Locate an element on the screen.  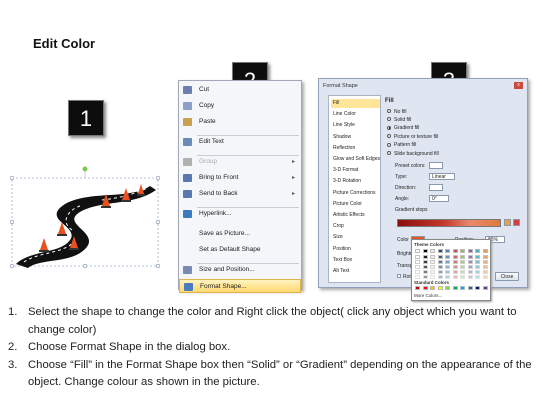
category-item: Line Color is located at coordinates (355, 114).